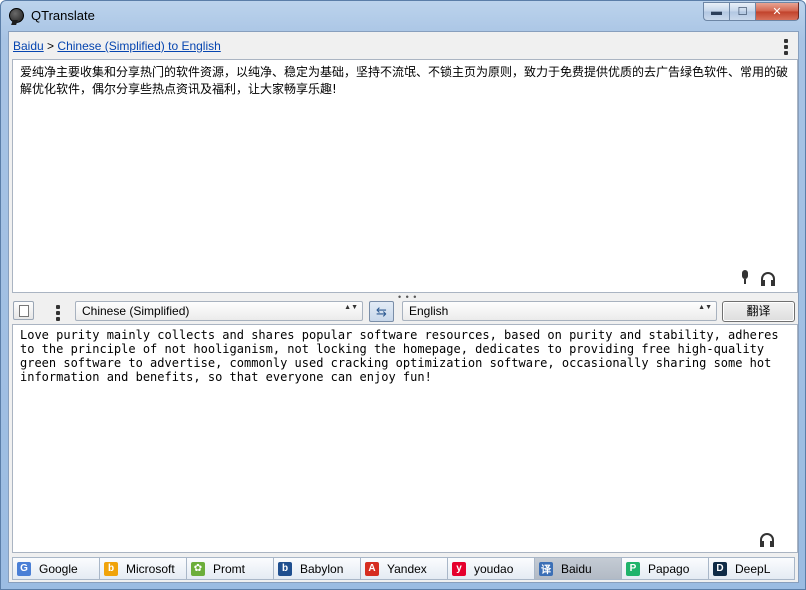 The image size is (806, 590). What do you see at coordinates (24, 568) in the screenshot?
I see `google-icon: G` at bounding box center [24, 568].